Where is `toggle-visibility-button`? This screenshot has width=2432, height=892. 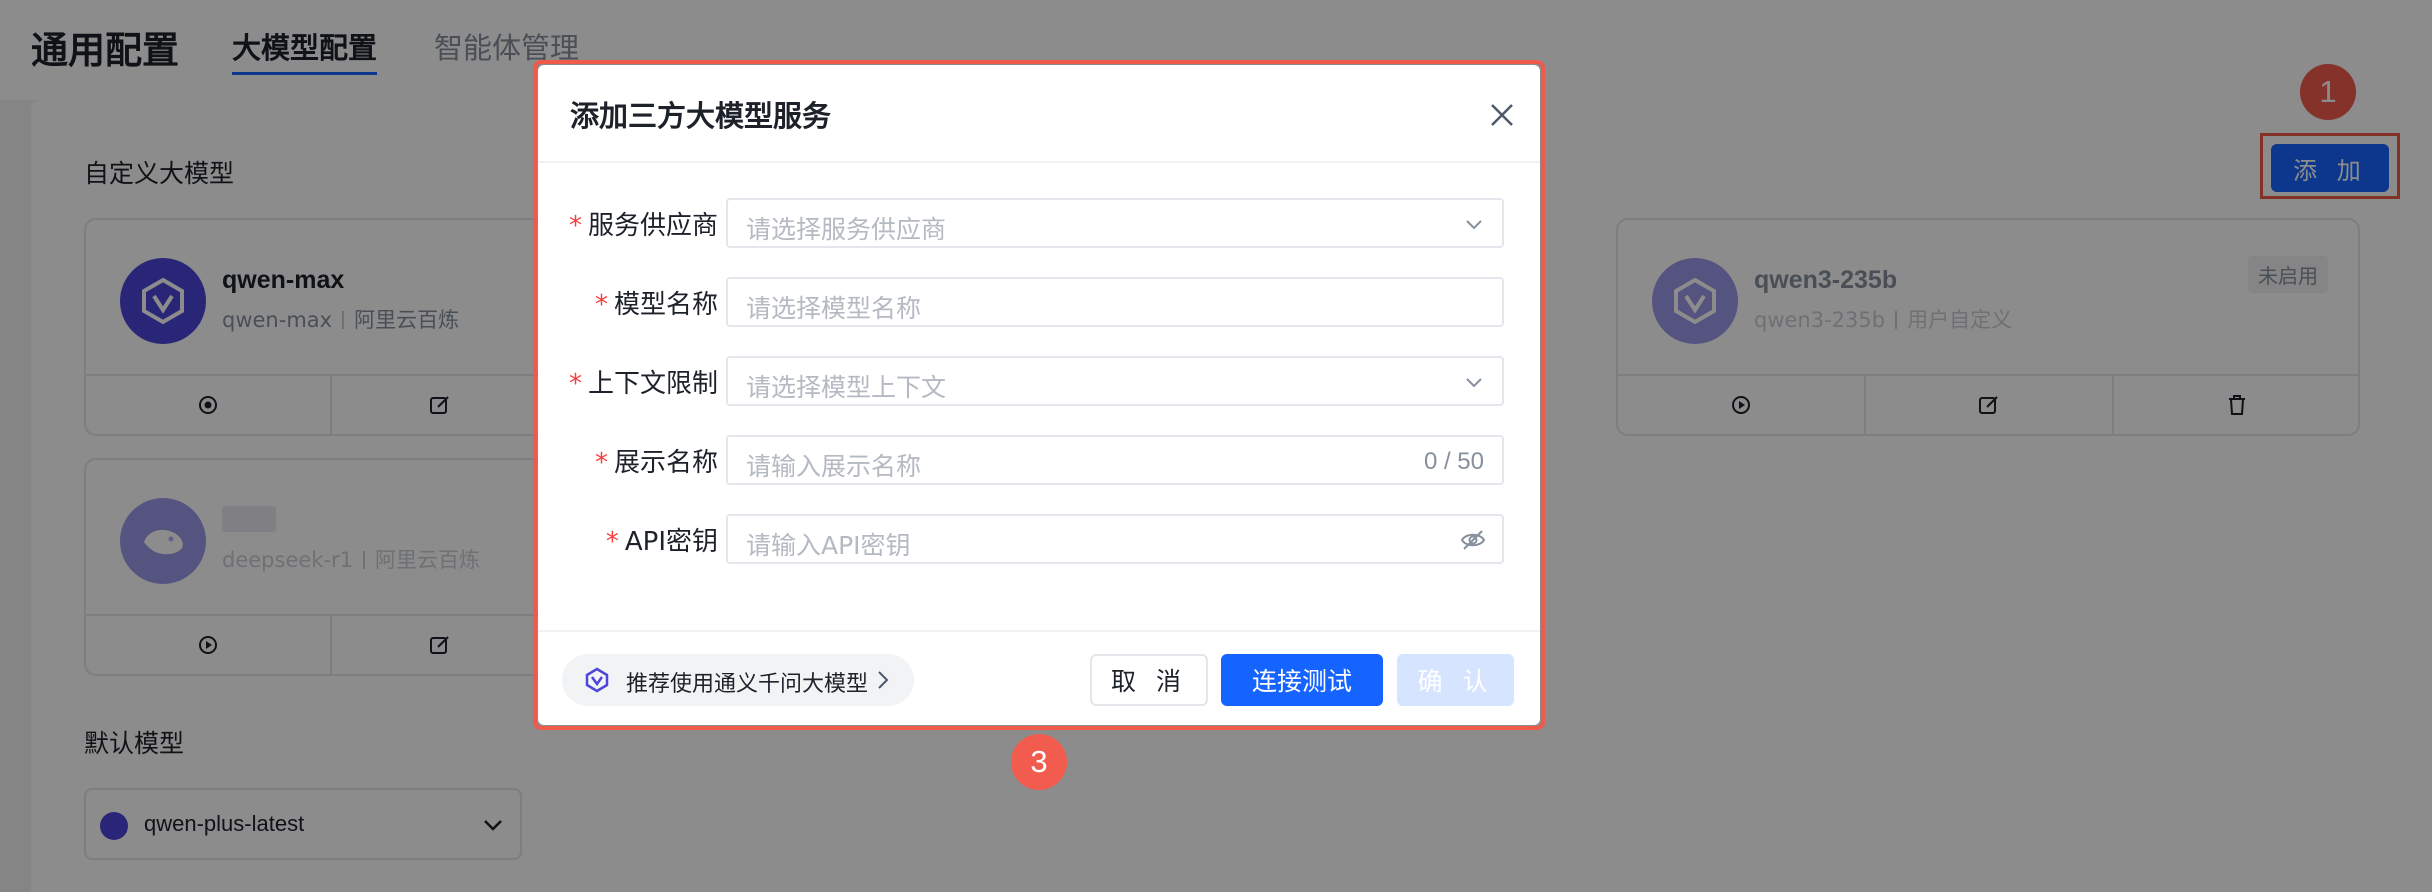 toggle-visibility-button is located at coordinates (1473, 540).